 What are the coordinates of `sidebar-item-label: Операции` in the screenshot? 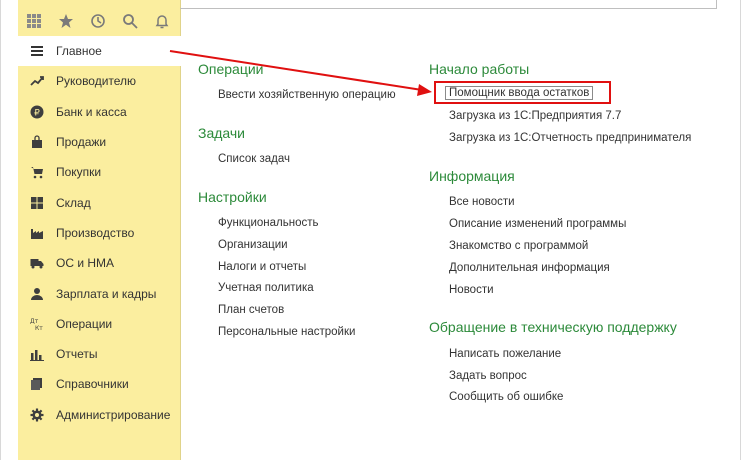 It's located at (84, 323).